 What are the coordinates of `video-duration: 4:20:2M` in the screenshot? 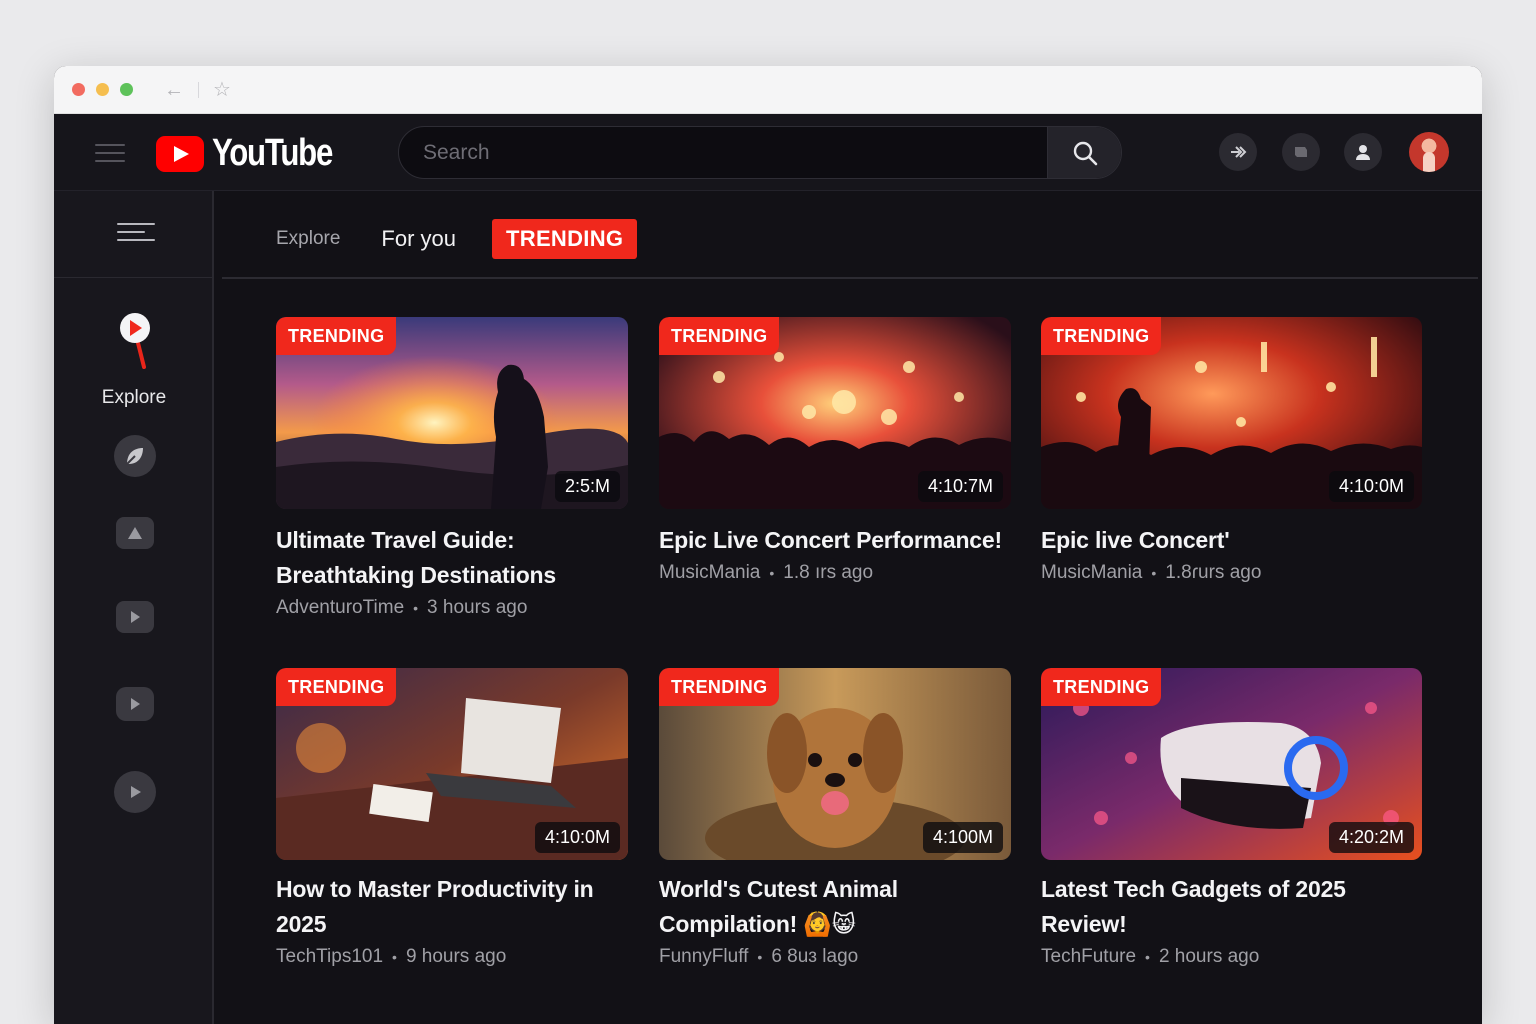 It's located at (1371, 837).